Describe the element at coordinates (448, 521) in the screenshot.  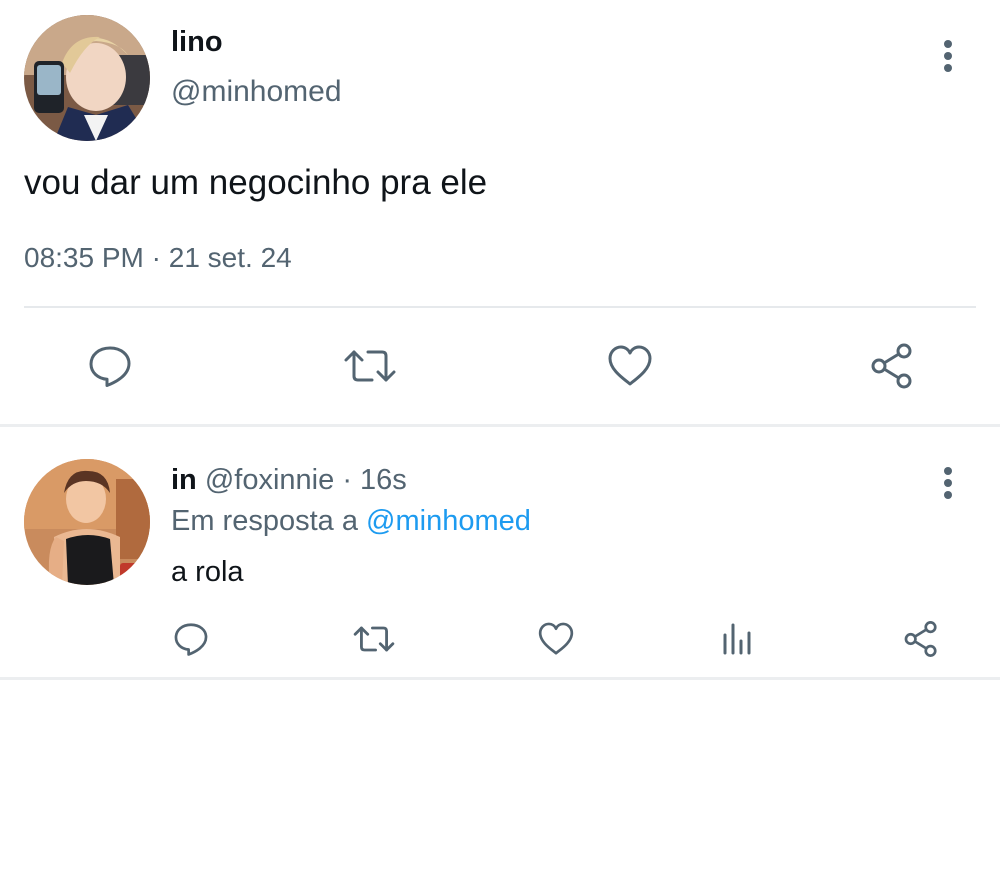
I see `replying-to-mention: @minhomed` at that location.